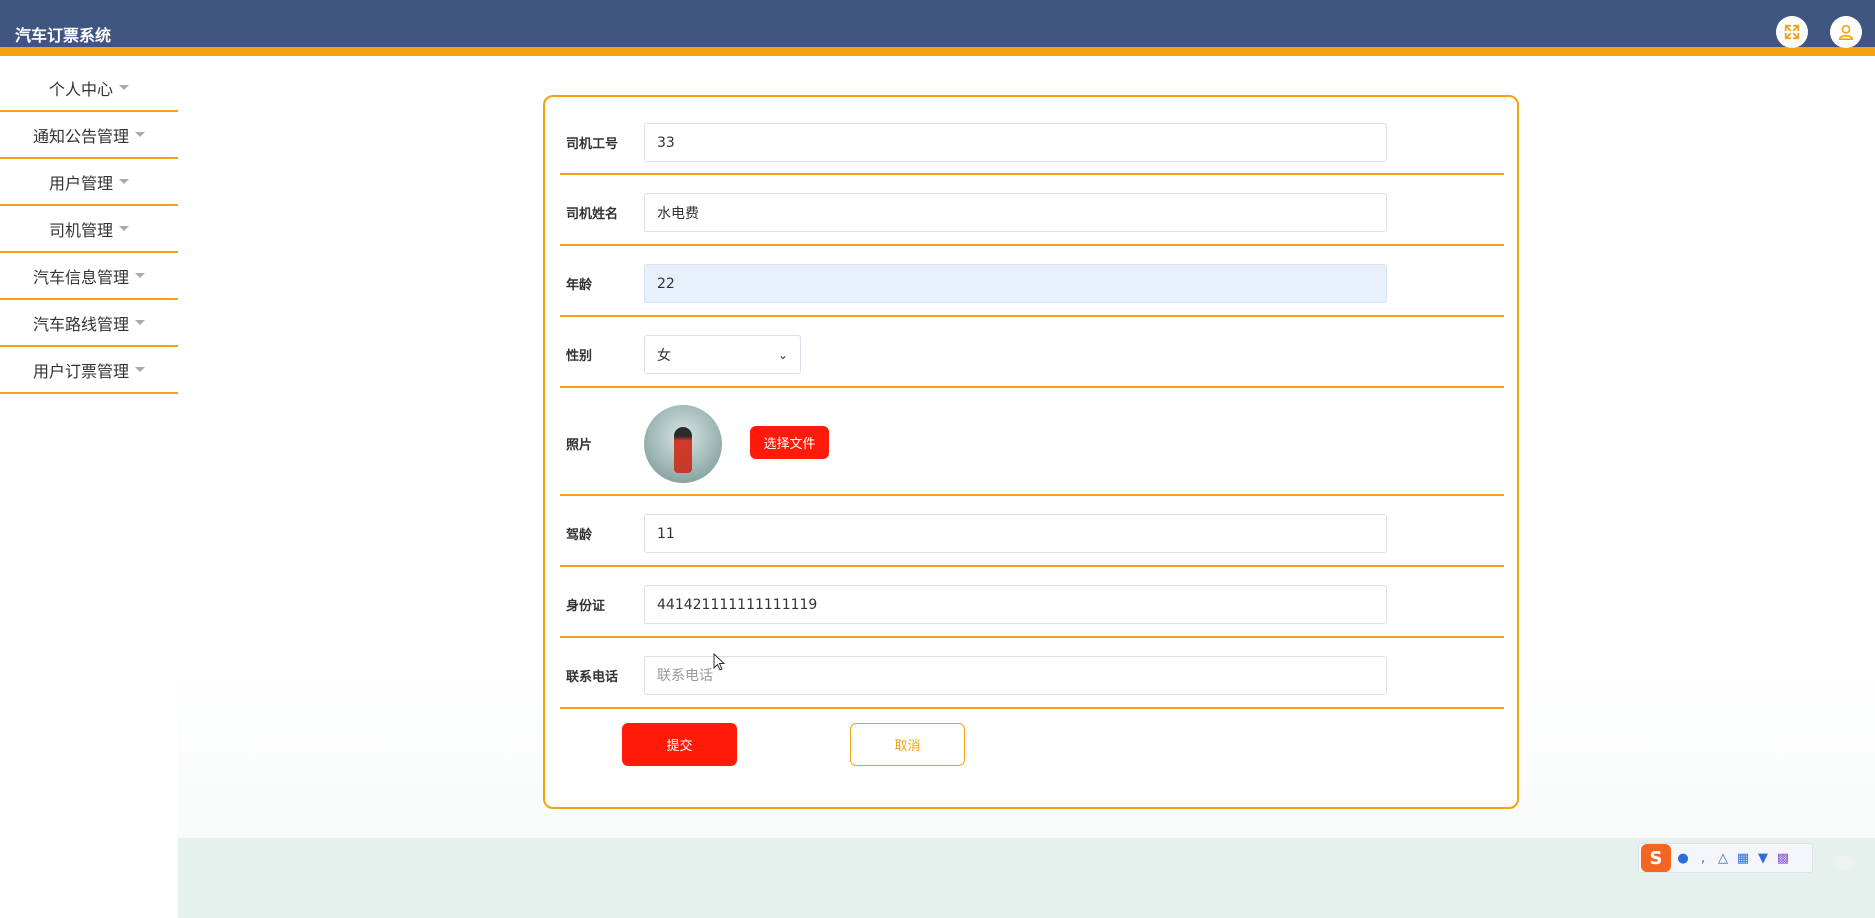 The image size is (1875, 918). What do you see at coordinates (1015, 533) in the screenshot?
I see `driving-years-input` at bounding box center [1015, 533].